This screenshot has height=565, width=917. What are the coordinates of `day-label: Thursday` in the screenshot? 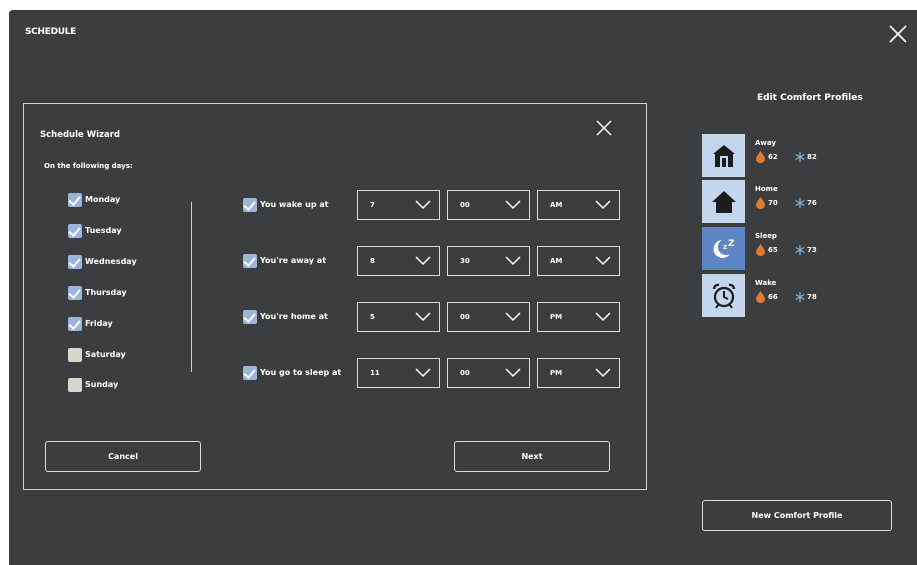 It's located at (106, 292).